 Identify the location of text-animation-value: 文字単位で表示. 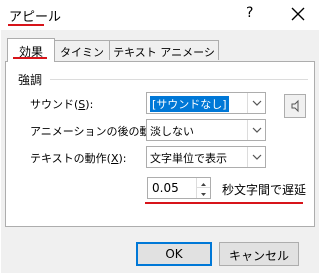
(188, 158).